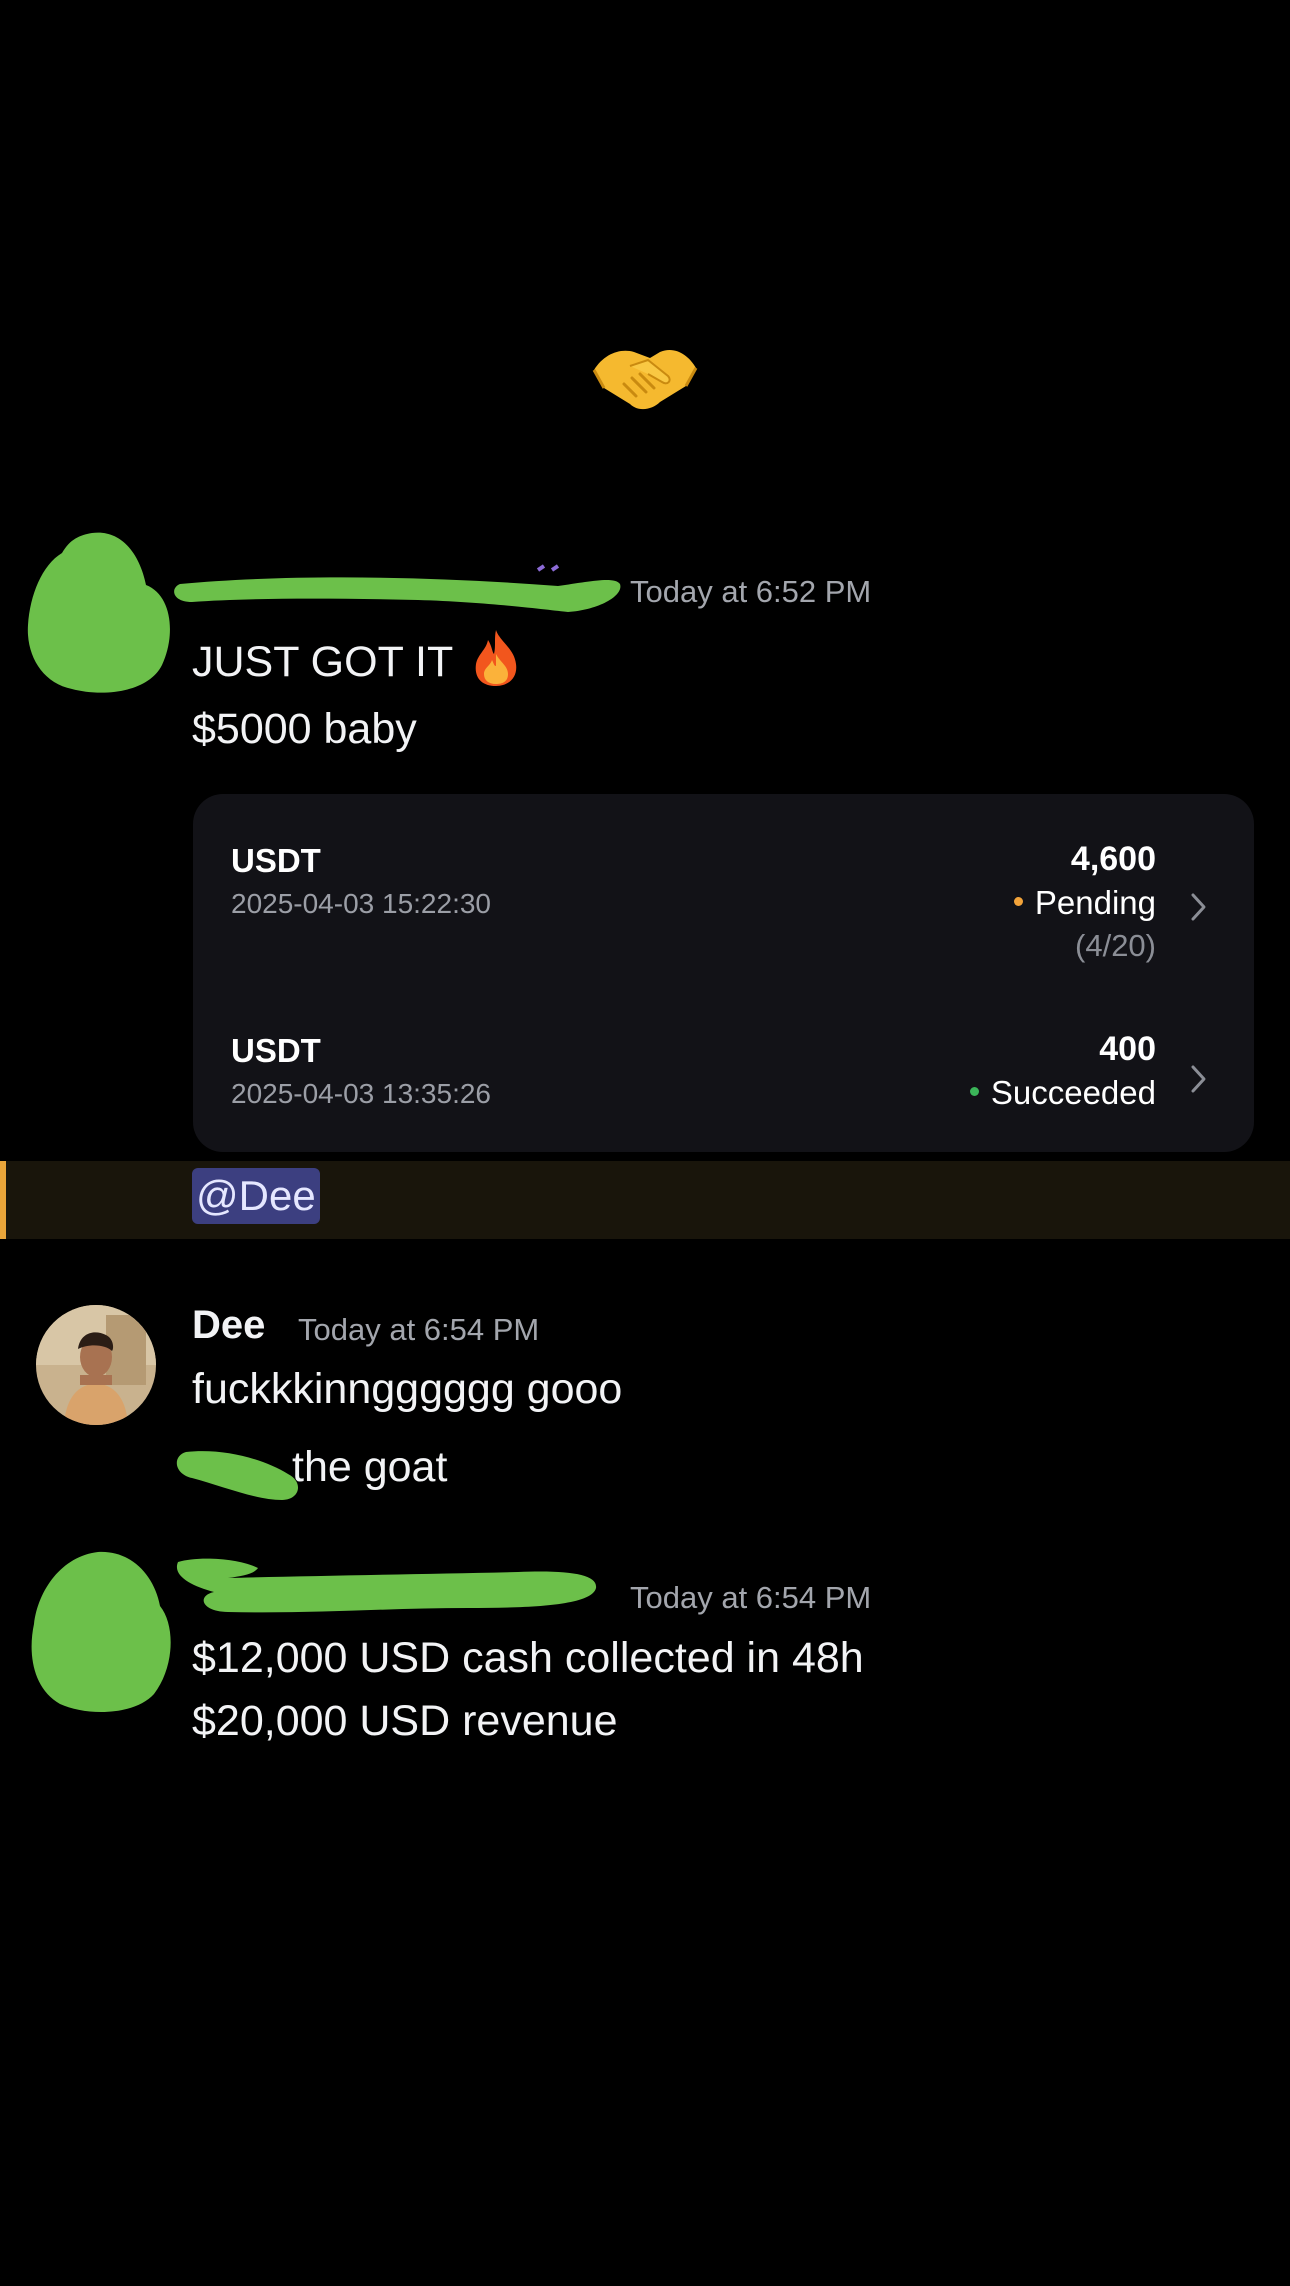 The width and height of the screenshot is (1290, 2286). What do you see at coordinates (723, 1059) in the screenshot?
I see `transaction-row: USDT 2025-04-03 13:35:26 400 Succeeded` at bounding box center [723, 1059].